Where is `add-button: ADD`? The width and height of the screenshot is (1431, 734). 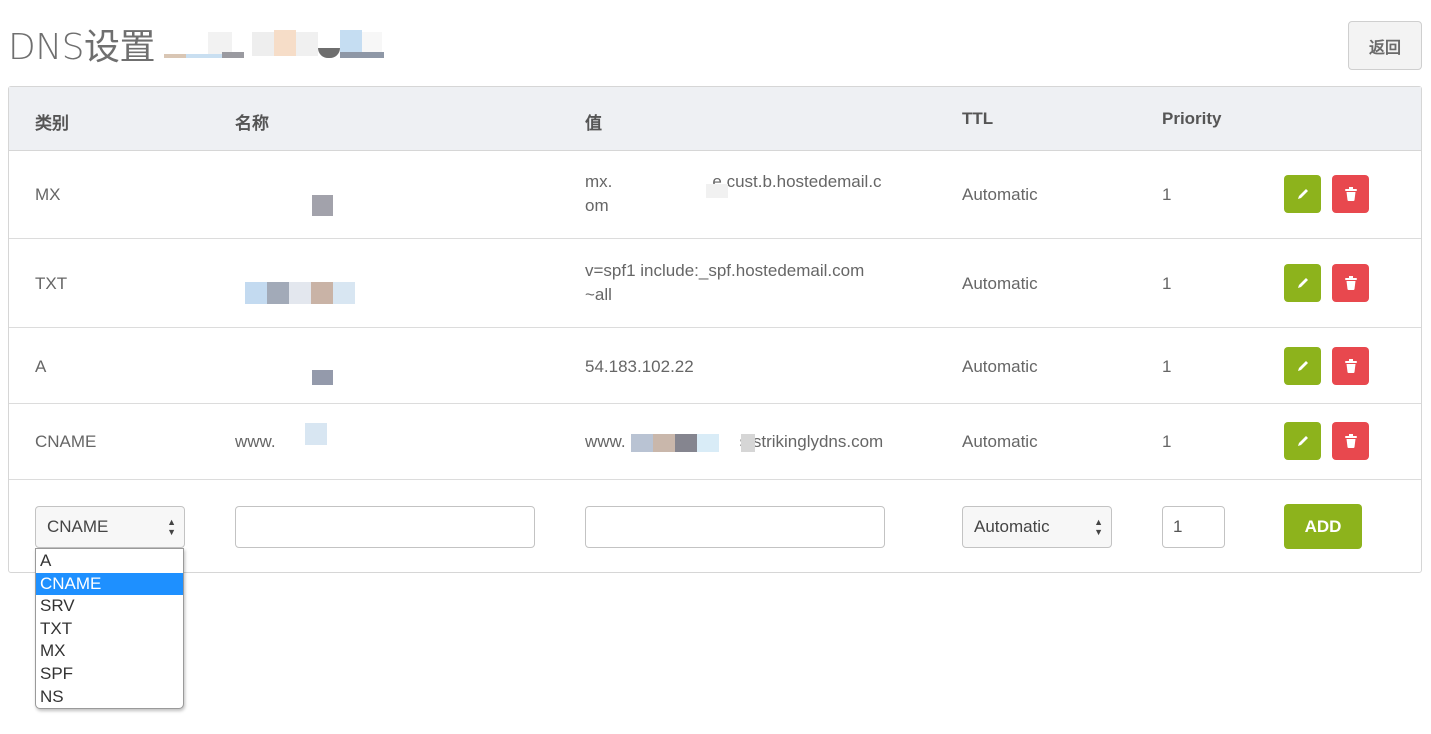
add-button: ADD is located at coordinates (1323, 526).